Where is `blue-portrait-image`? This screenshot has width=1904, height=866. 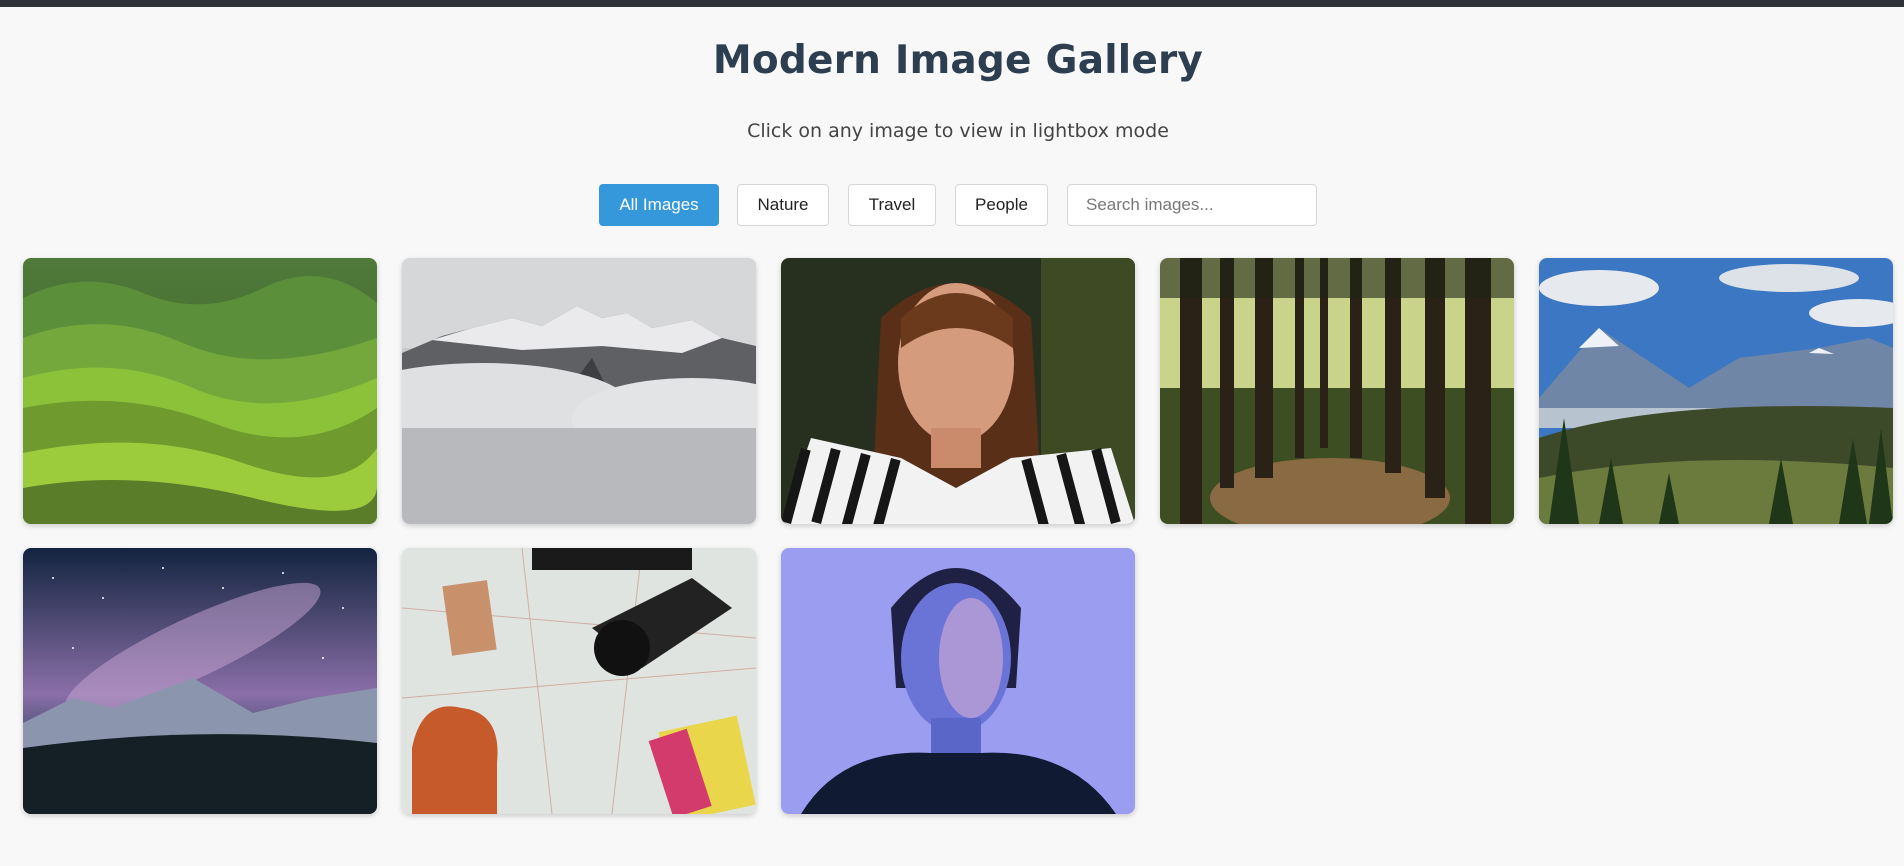 blue-portrait-image is located at coordinates (958, 681).